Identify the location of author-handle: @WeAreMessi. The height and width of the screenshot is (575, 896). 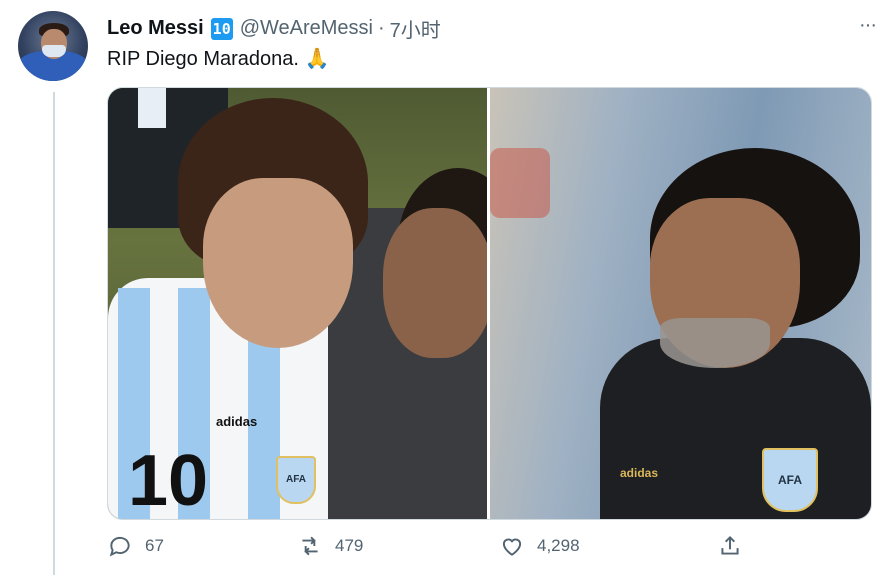
(306, 28).